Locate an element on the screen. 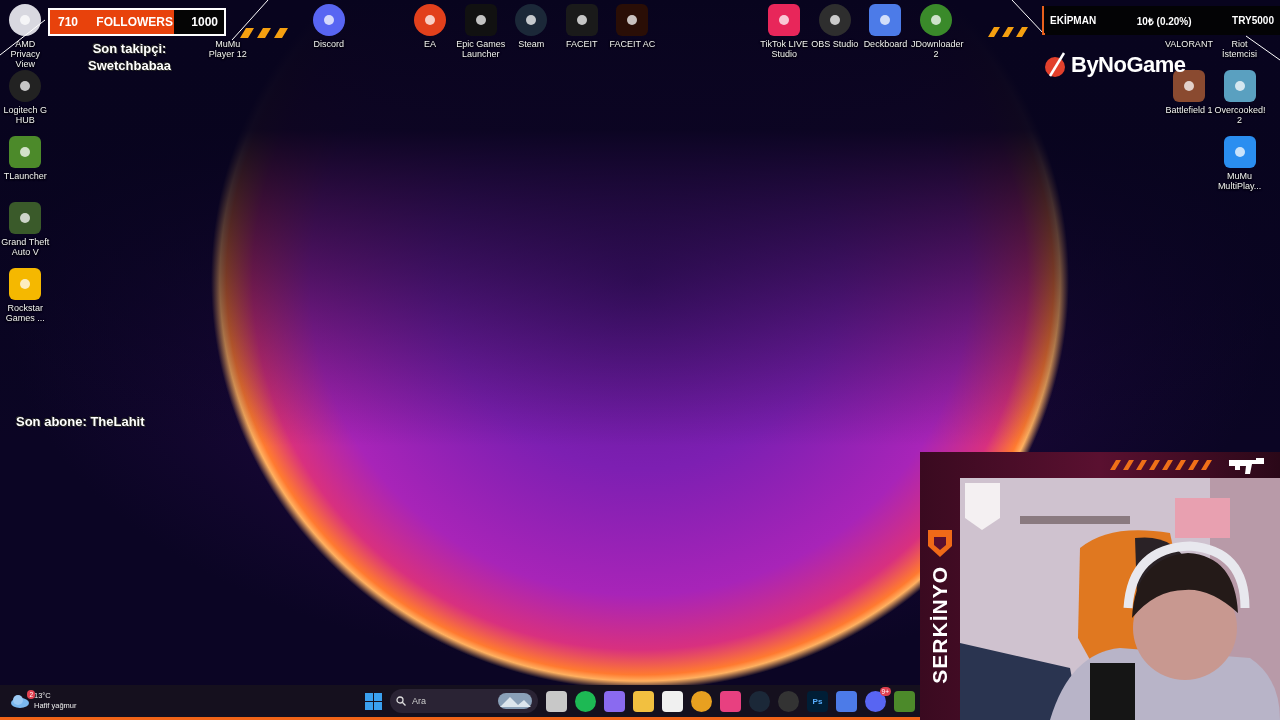 Image resolution: width=1280 pixels, height=720 pixels. icon-label: TikTok LIVE Studio is located at coordinates (784, 49).